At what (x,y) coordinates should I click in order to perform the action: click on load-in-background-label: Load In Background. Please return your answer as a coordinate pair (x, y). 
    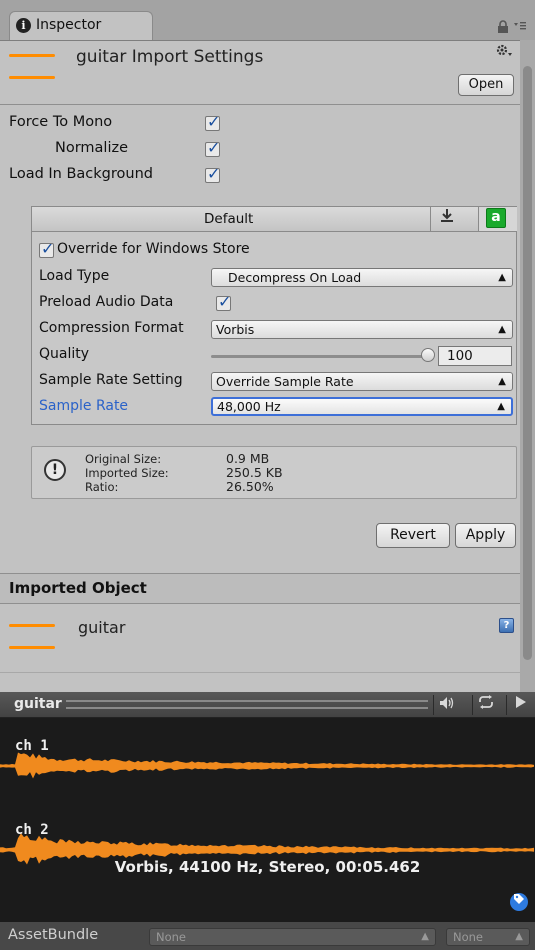
    Looking at the image, I should click on (81, 174).